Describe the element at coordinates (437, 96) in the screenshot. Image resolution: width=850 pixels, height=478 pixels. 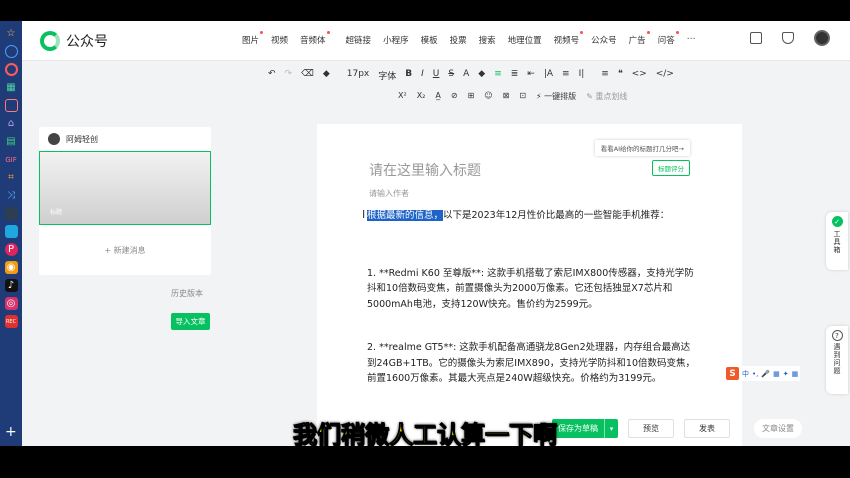
I see `text-style-icon: A̲` at that location.